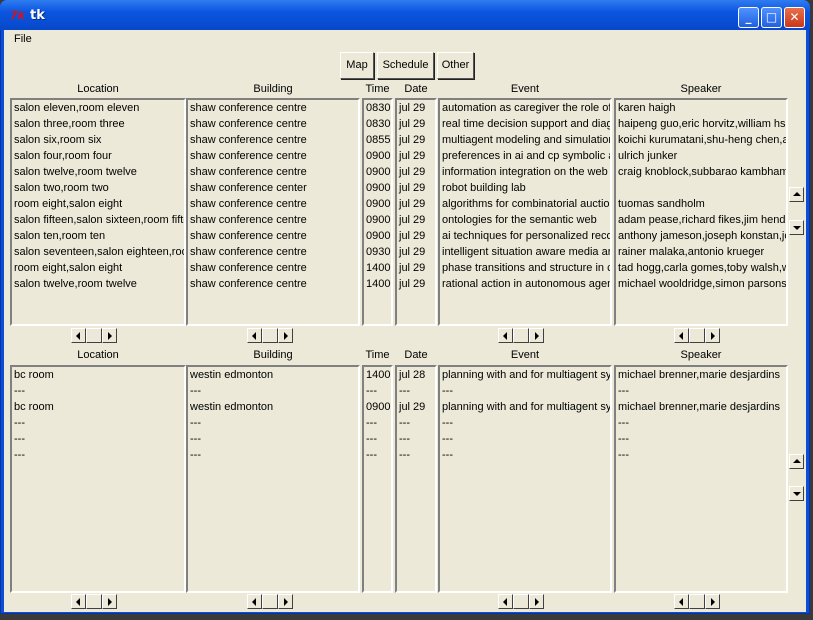 The width and height of the screenshot is (813, 620). Describe the element at coordinates (701, 156) in the screenshot. I see `list-item: ulrich junker` at that location.